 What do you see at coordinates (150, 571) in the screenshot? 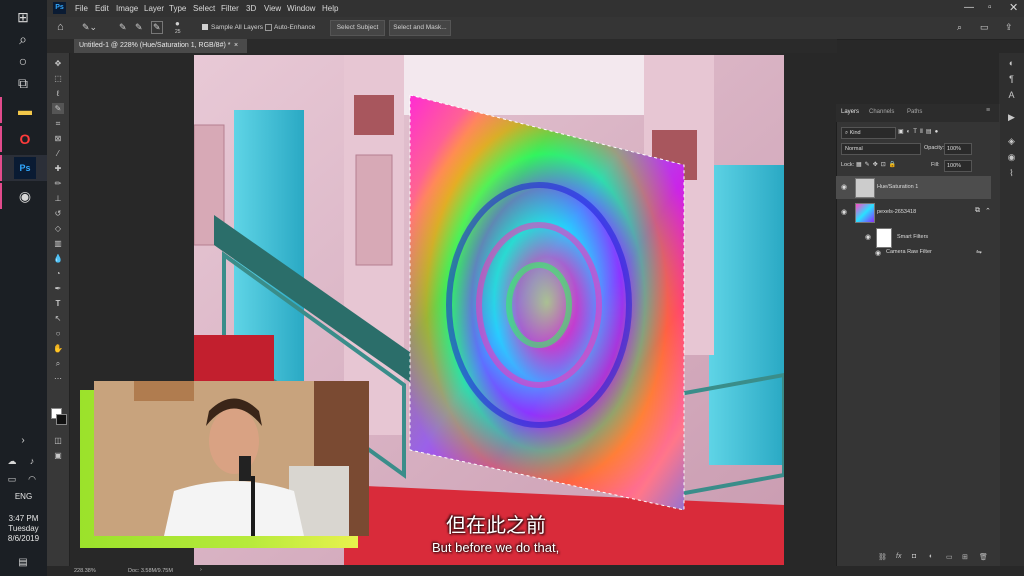
I see `document-size: Doc: 3.58M/9.75M` at bounding box center [150, 571].